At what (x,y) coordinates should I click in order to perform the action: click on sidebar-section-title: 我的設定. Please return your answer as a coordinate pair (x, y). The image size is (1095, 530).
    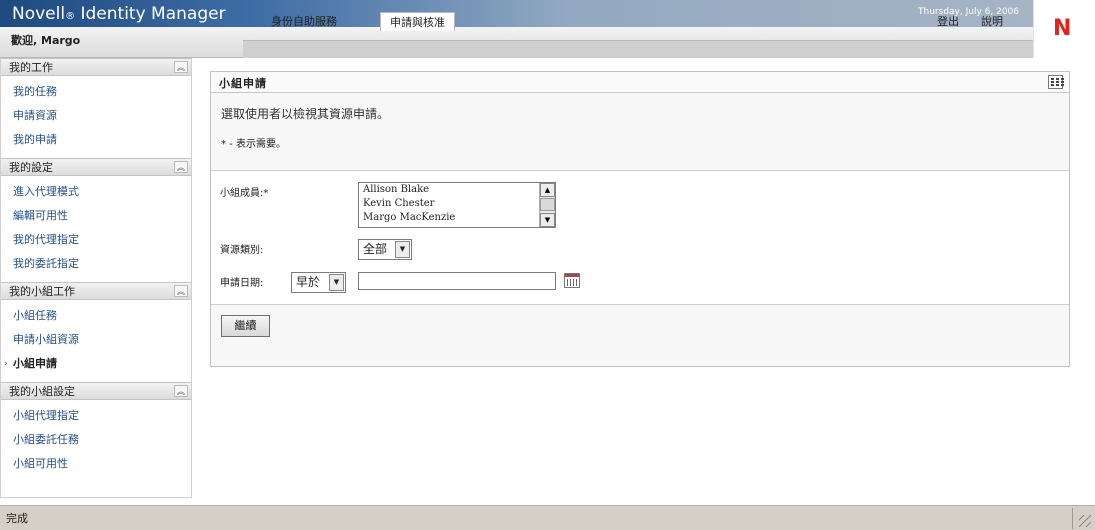
    Looking at the image, I should click on (31, 167).